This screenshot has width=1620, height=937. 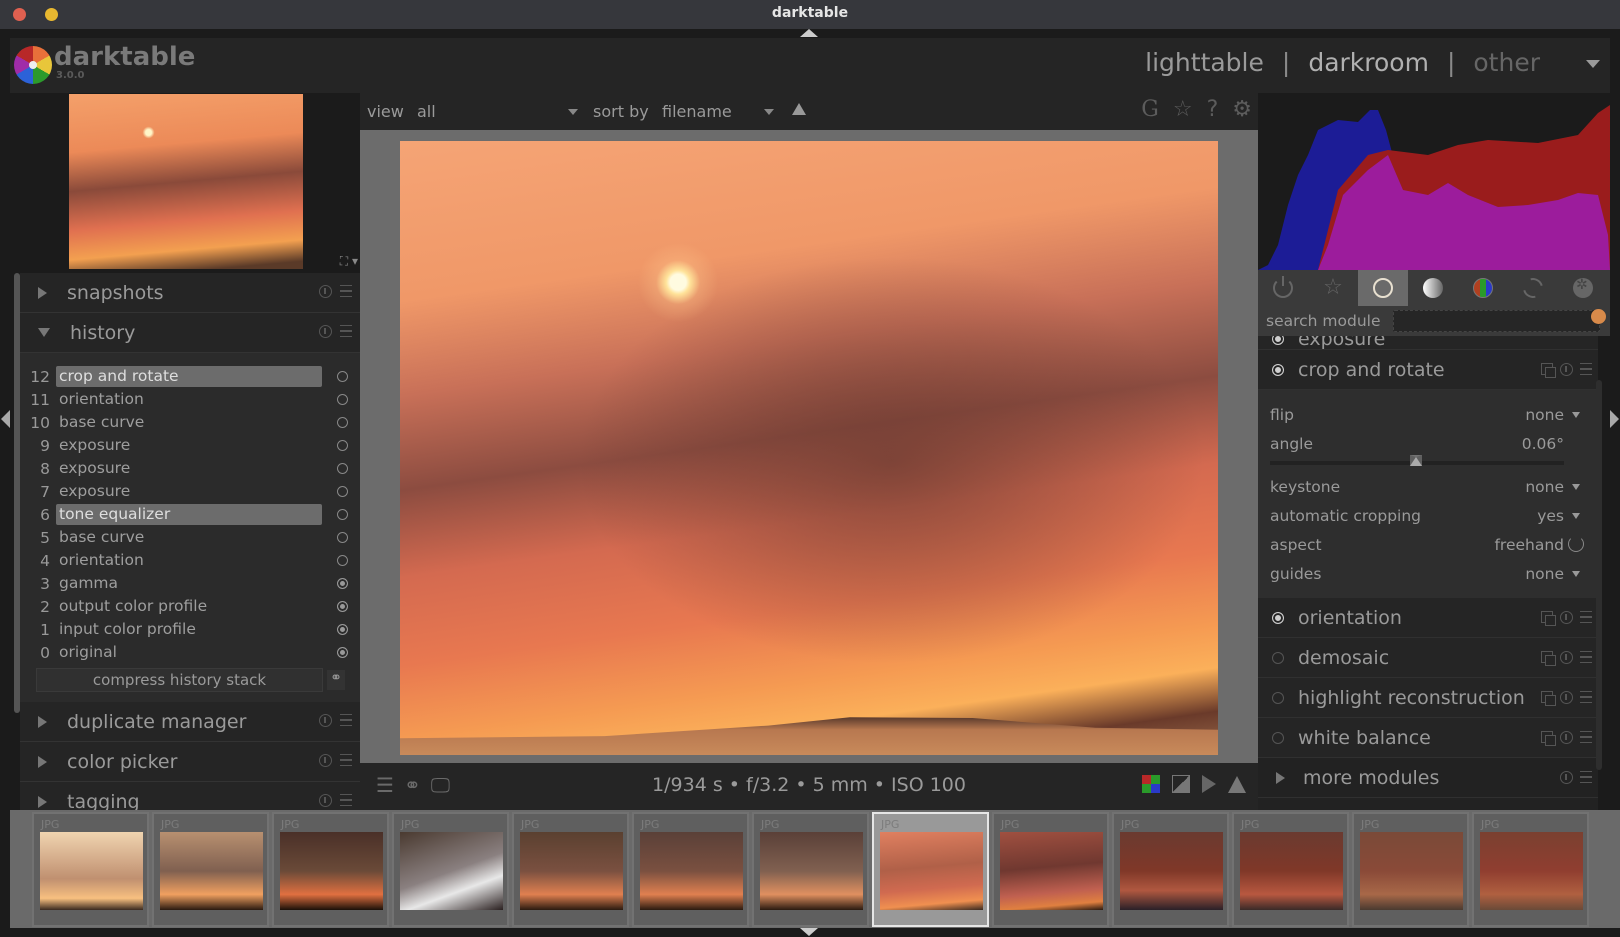 What do you see at coordinates (1593, 64) in the screenshot?
I see `view-dropdown-icon` at bounding box center [1593, 64].